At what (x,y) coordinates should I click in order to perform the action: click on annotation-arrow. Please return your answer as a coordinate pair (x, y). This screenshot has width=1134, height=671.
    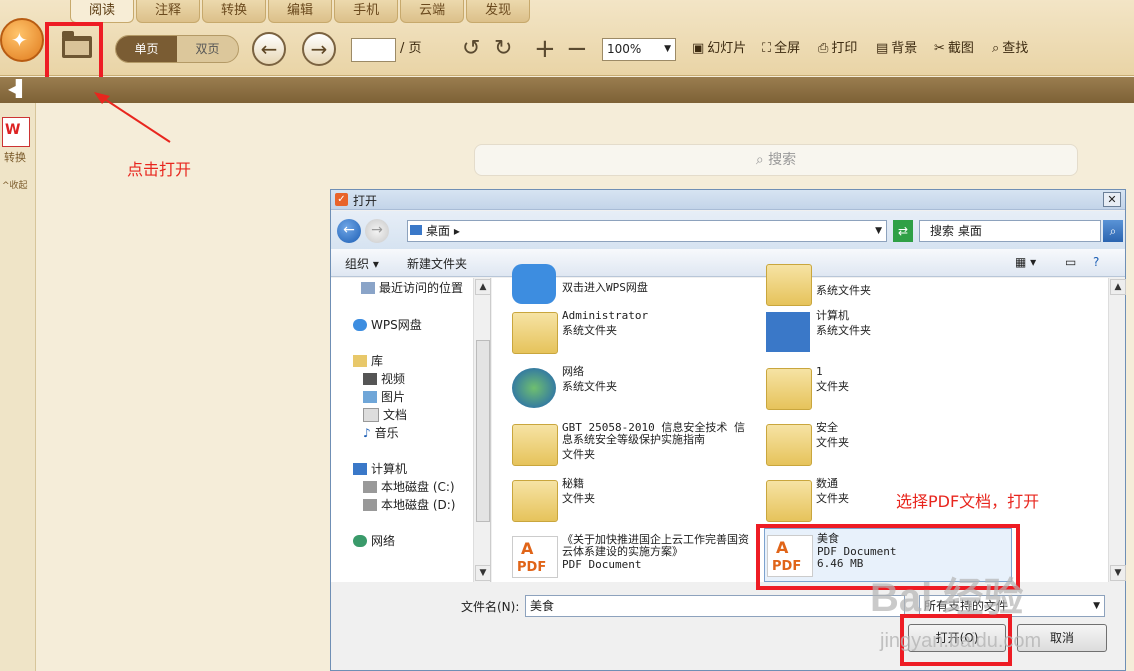
    Looking at the image, I should click on (132, 117).